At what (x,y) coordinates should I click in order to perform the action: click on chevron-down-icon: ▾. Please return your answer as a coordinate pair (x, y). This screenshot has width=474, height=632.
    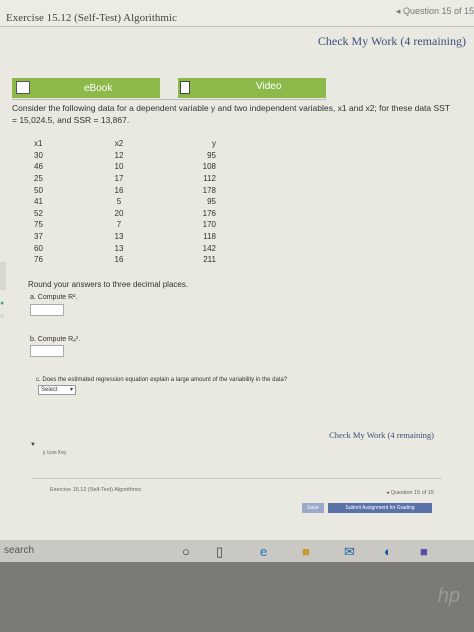
    Looking at the image, I should click on (71, 390).